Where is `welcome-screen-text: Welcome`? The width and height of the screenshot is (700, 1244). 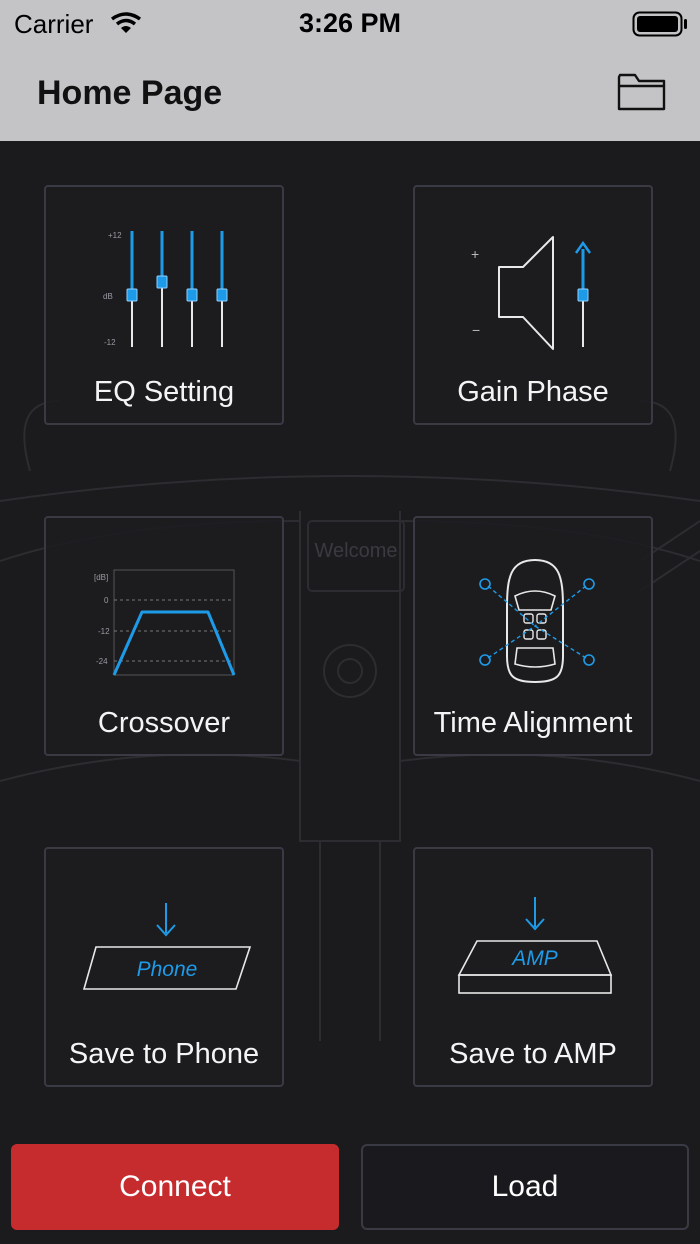
welcome-screen-text: Welcome is located at coordinates (356, 551).